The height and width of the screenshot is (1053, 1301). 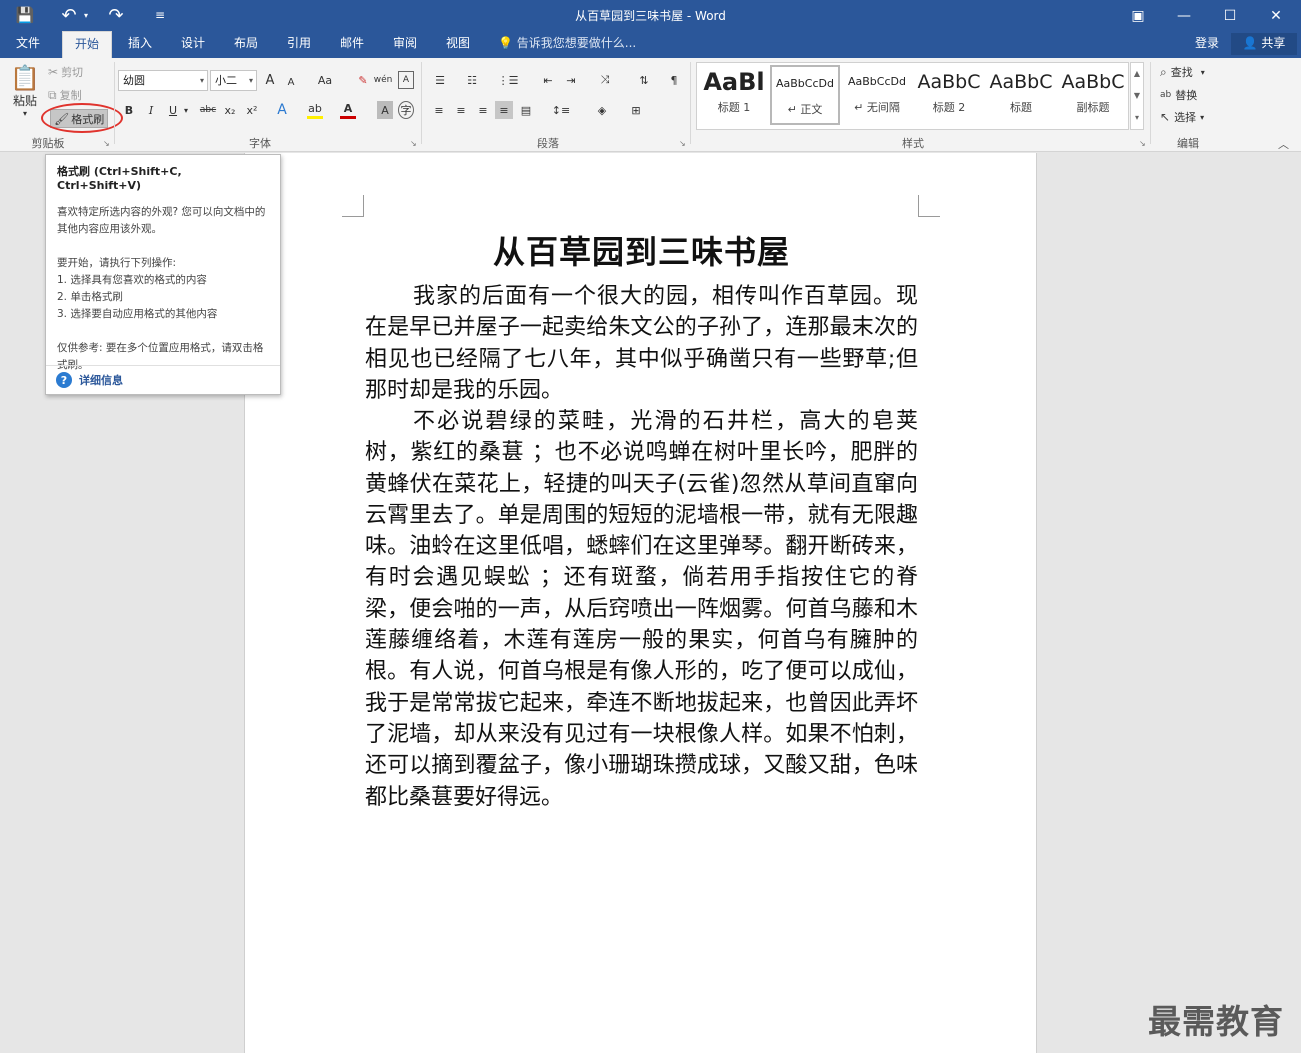 What do you see at coordinates (230, 110) in the screenshot?
I see `subscript-button: x₂` at bounding box center [230, 110].